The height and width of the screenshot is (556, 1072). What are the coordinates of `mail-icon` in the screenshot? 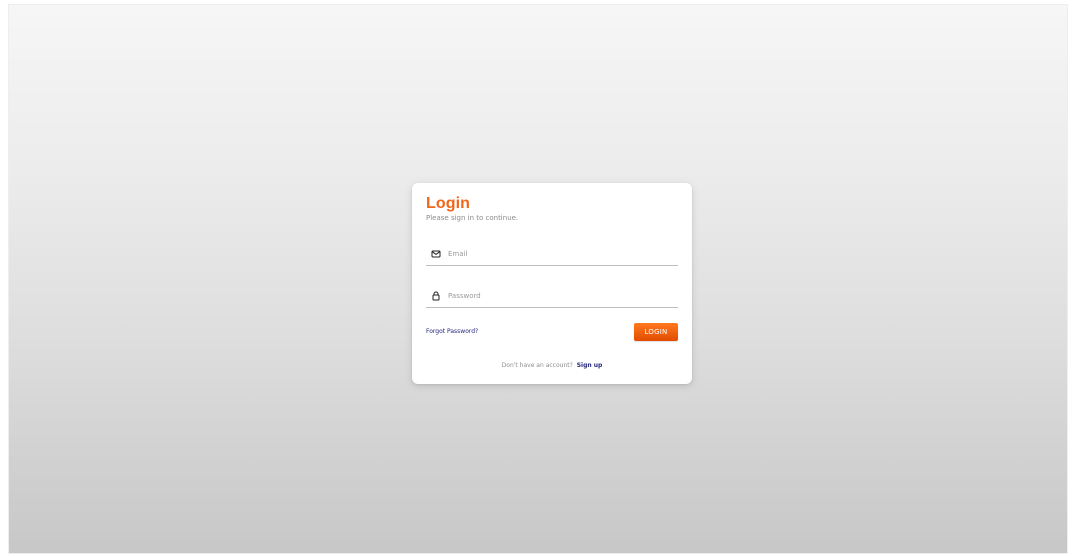 It's located at (436, 254).